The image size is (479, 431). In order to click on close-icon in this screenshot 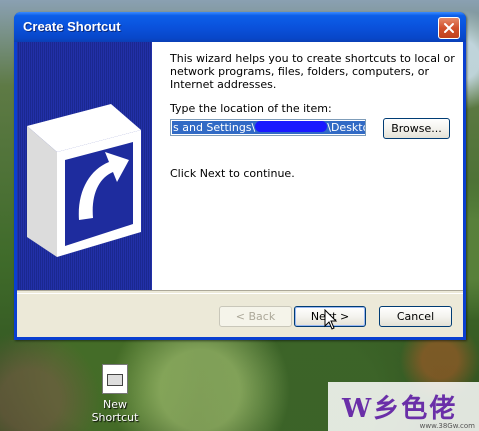, I will do `click(449, 28)`.